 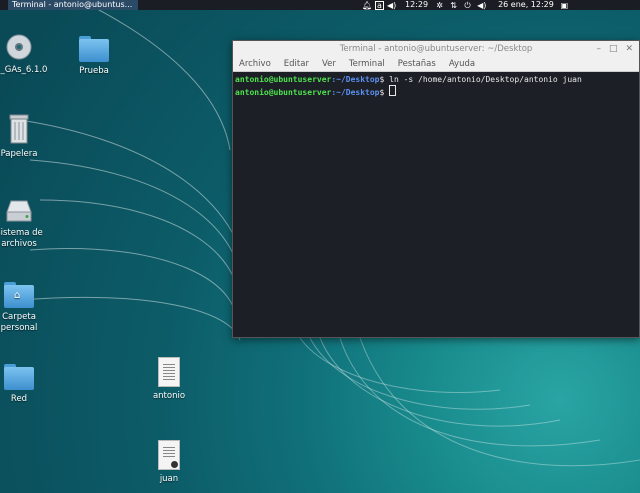 I want to click on close-icon: ✕, so click(x=629, y=49).